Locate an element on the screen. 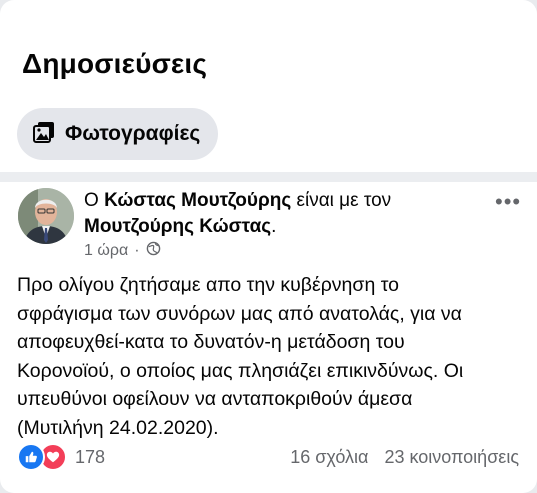  with-text: είναι με τον is located at coordinates (344, 200).